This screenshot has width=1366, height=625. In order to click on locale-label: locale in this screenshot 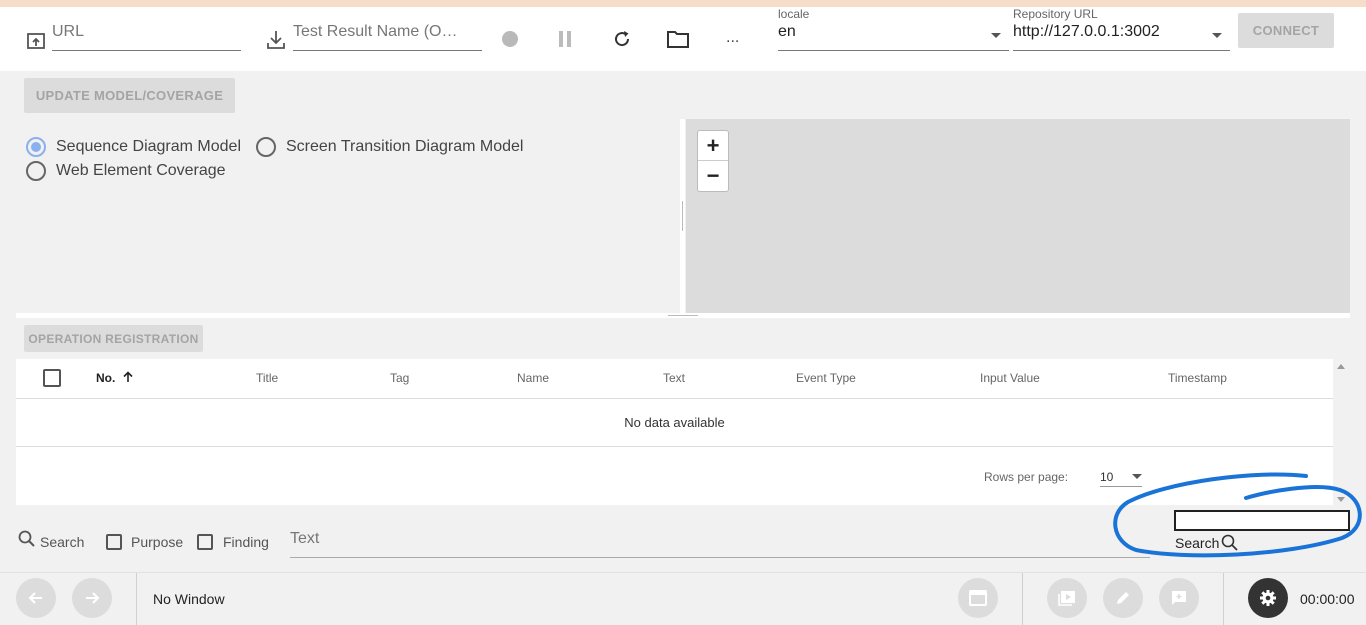, I will do `click(794, 14)`.